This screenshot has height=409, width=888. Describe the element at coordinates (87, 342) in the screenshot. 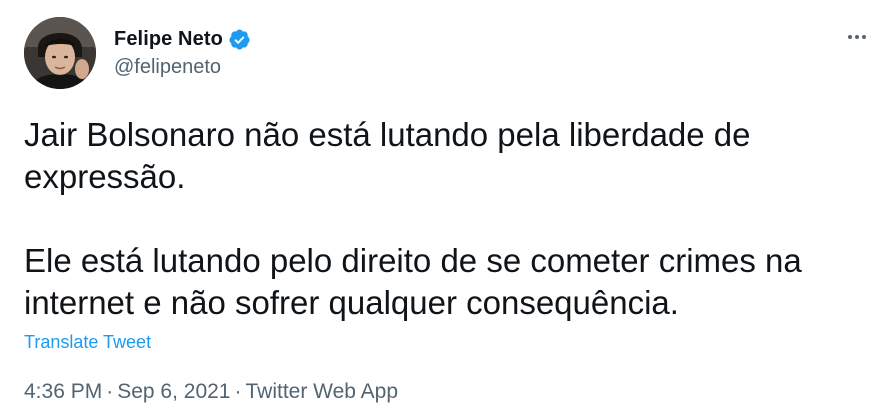

I see `translate-tweet-link: Translate Tweet` at that location.